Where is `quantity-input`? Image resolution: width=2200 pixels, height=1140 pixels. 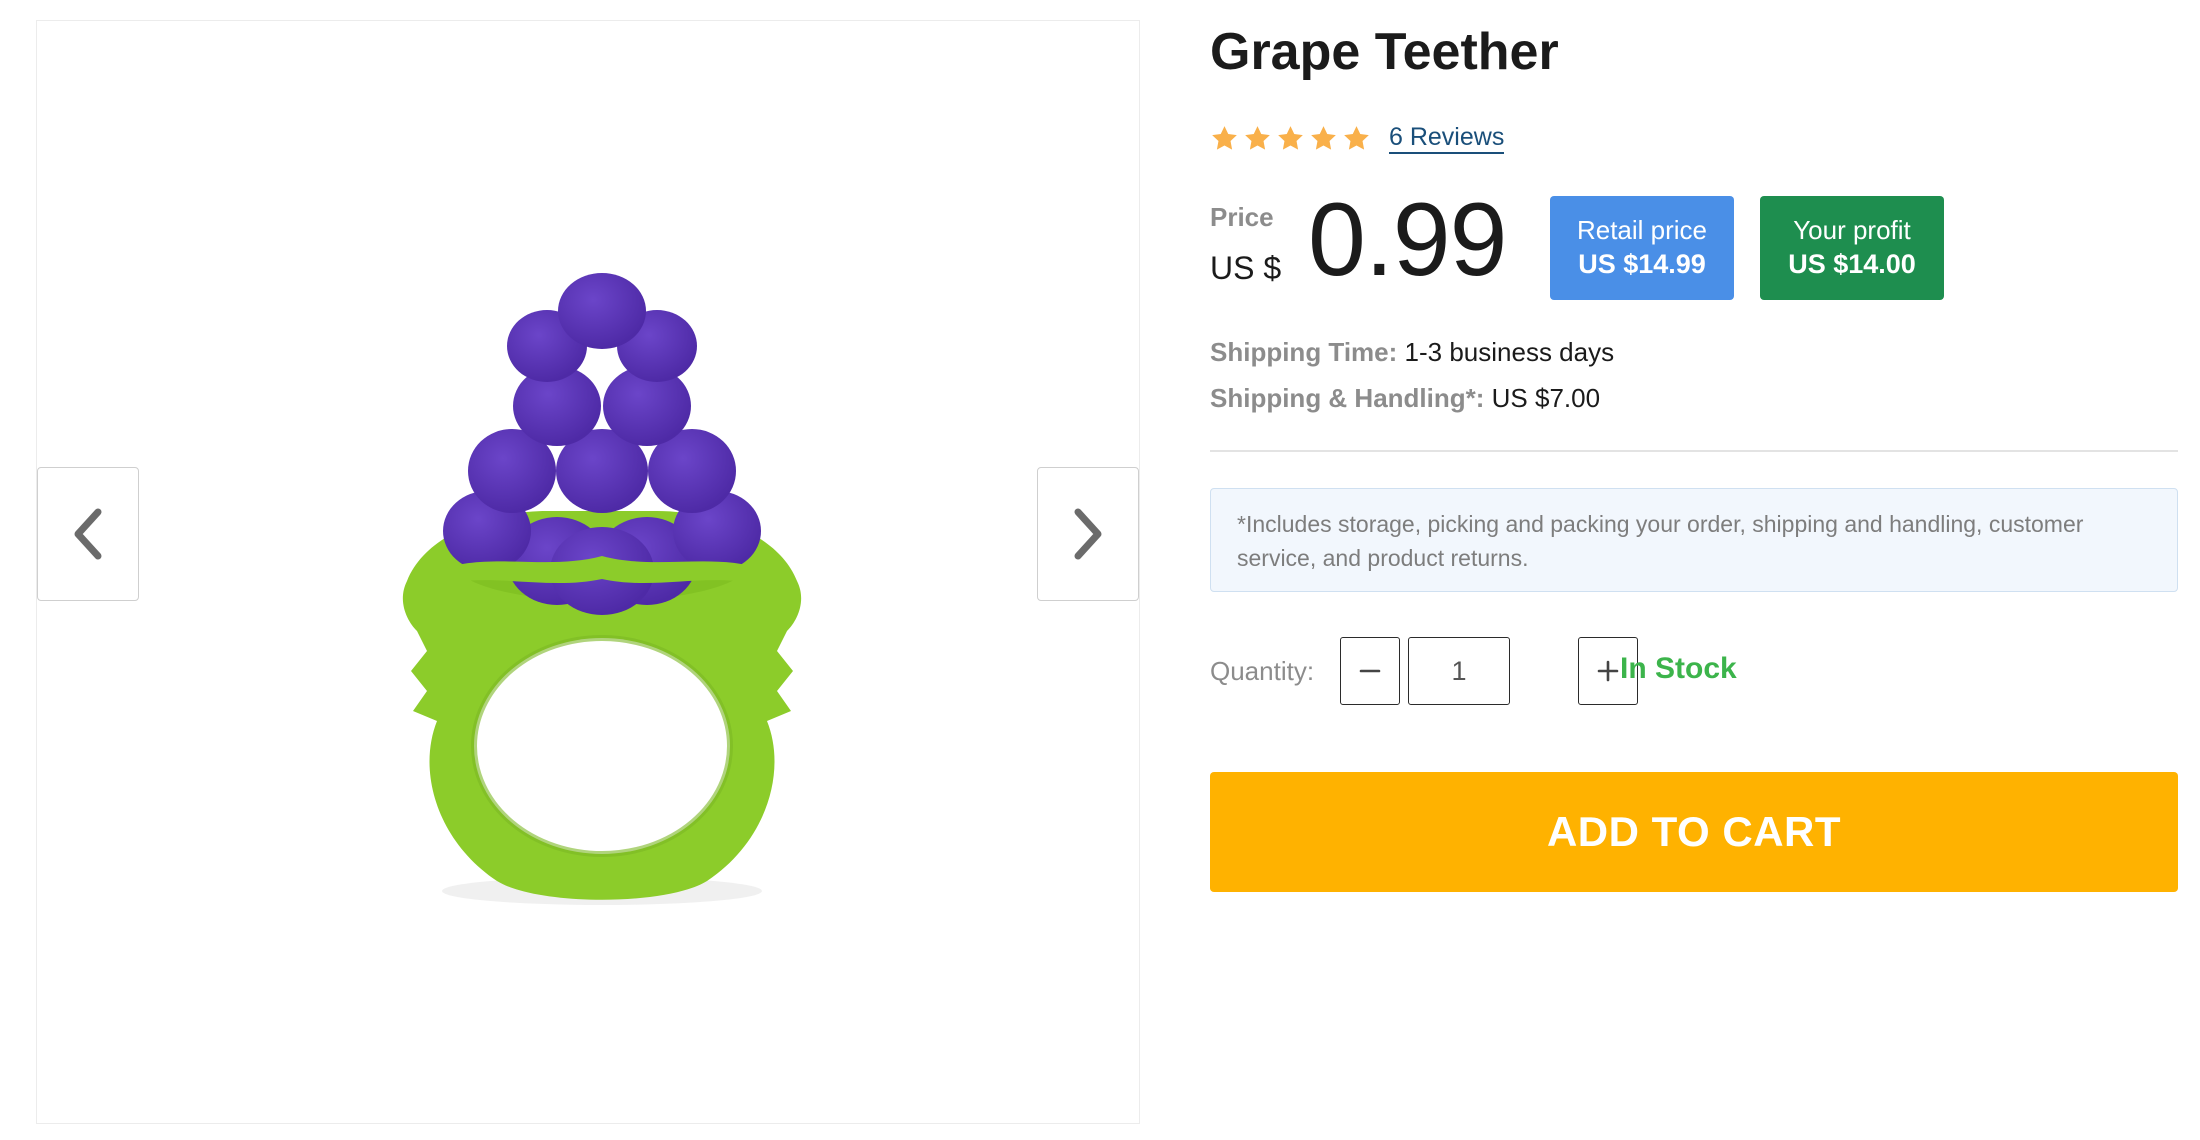
quantity-input is located at coordinates (1459, 671).